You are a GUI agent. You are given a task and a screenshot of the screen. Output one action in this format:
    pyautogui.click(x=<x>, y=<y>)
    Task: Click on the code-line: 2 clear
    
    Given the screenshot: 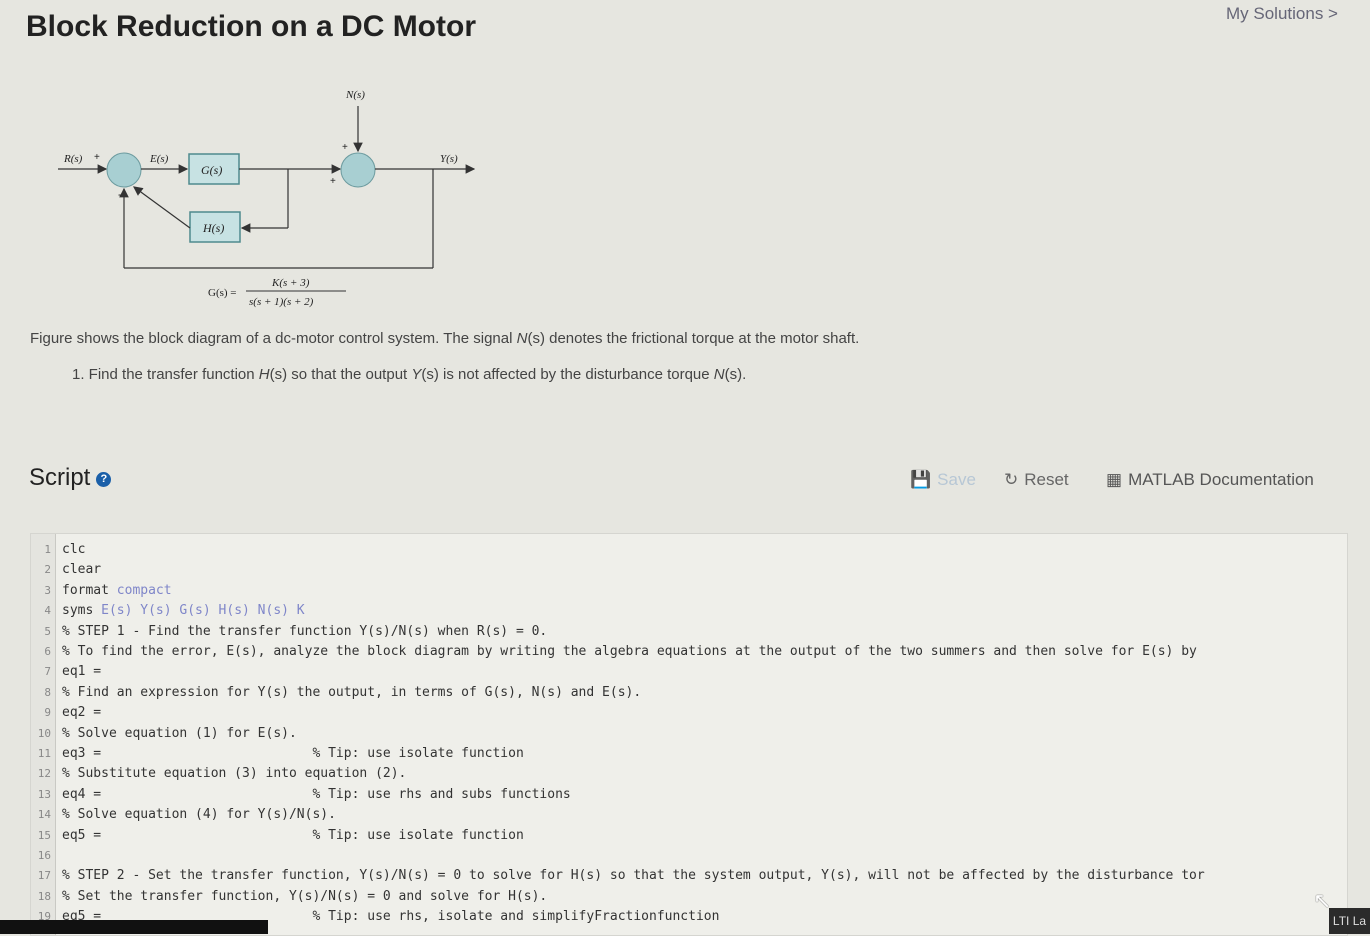 What is the action you would take?
    pyautogui.click(x=689, y=570)
    